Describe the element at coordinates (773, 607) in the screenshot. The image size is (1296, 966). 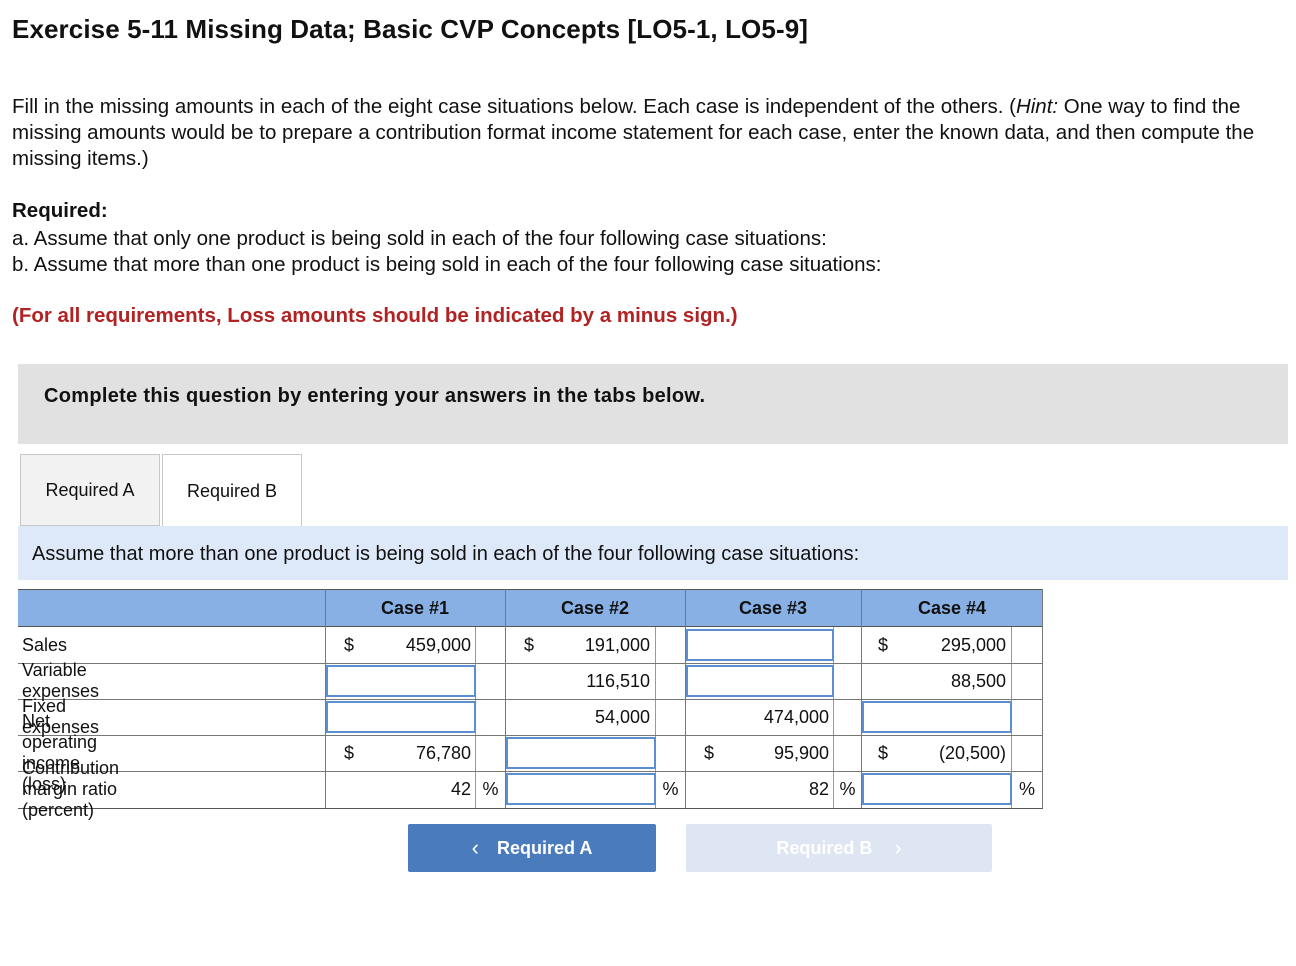
I see `header-case-3: Case #3` at that location.